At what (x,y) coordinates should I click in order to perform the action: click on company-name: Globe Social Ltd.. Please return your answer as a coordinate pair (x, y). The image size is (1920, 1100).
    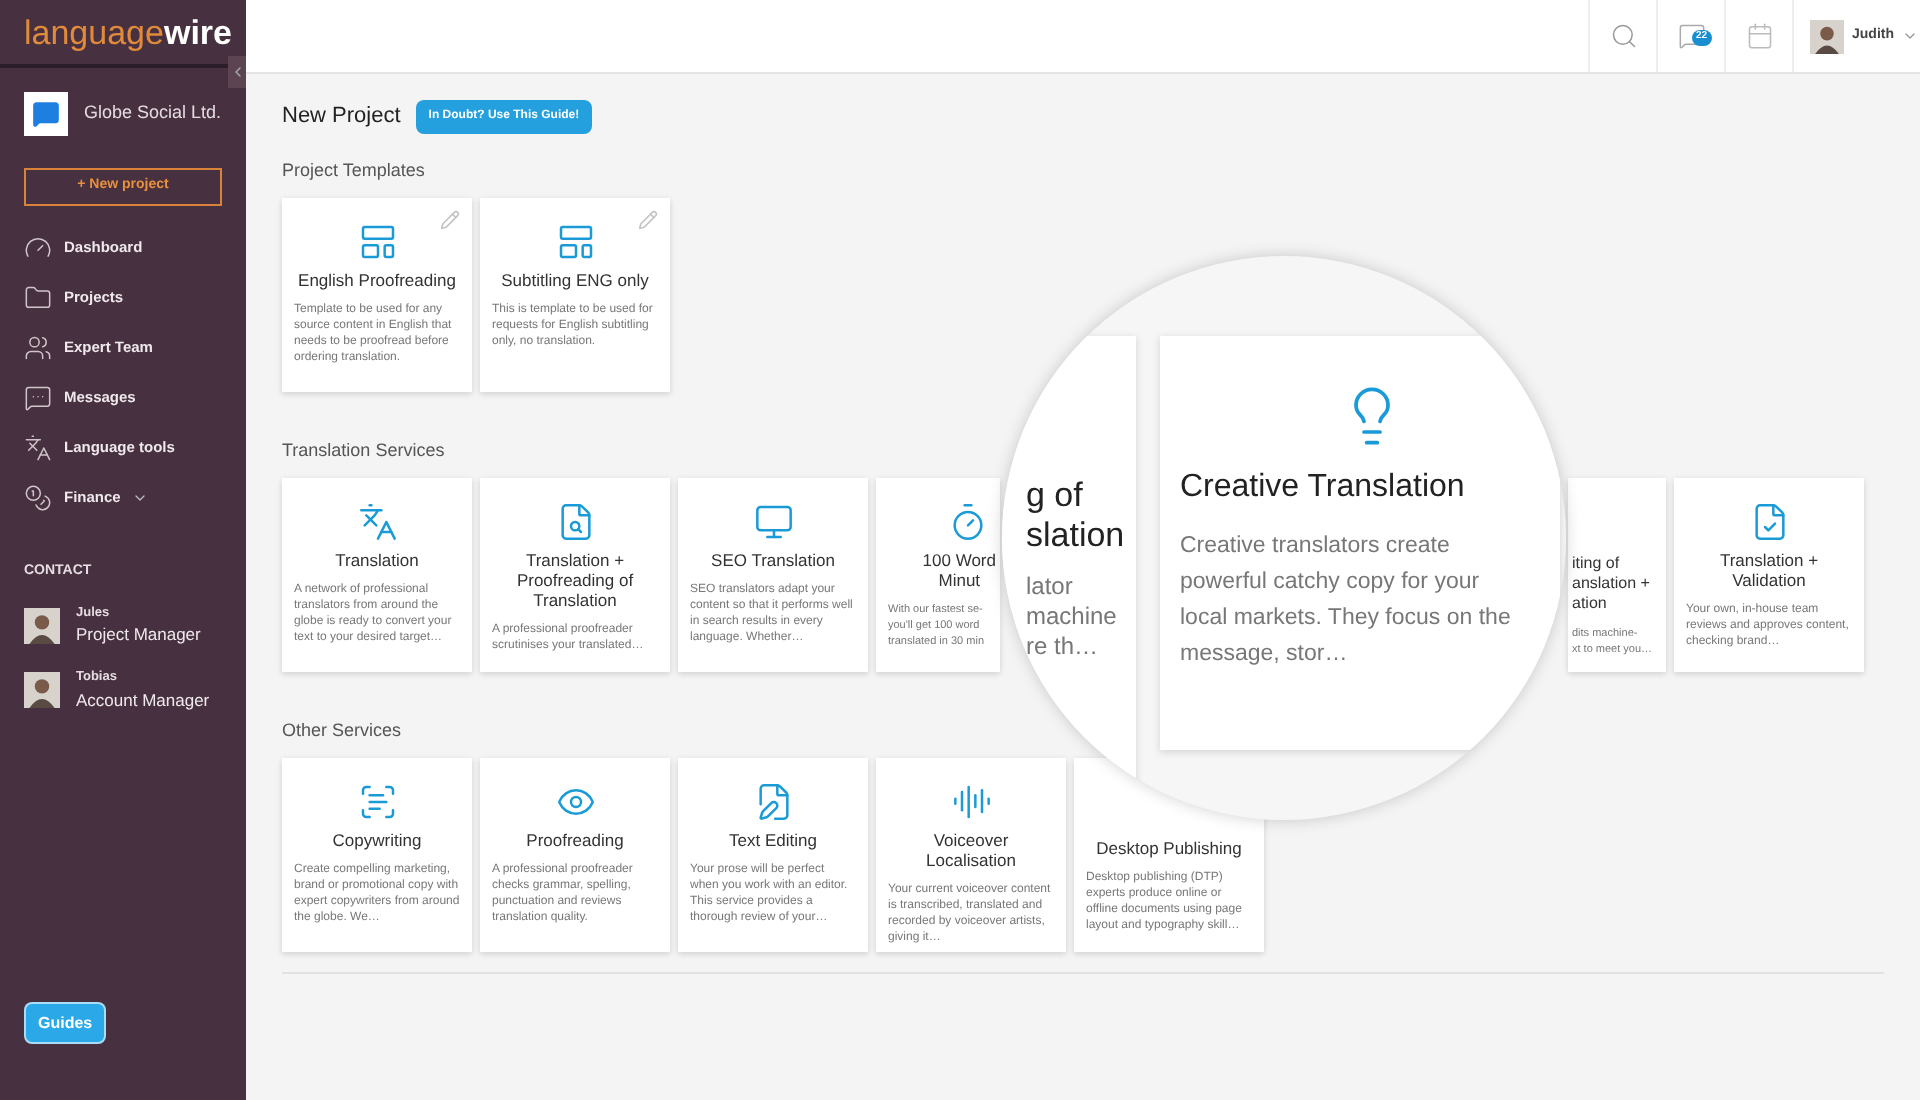
    Looking at the image, I should click on (153, 113).